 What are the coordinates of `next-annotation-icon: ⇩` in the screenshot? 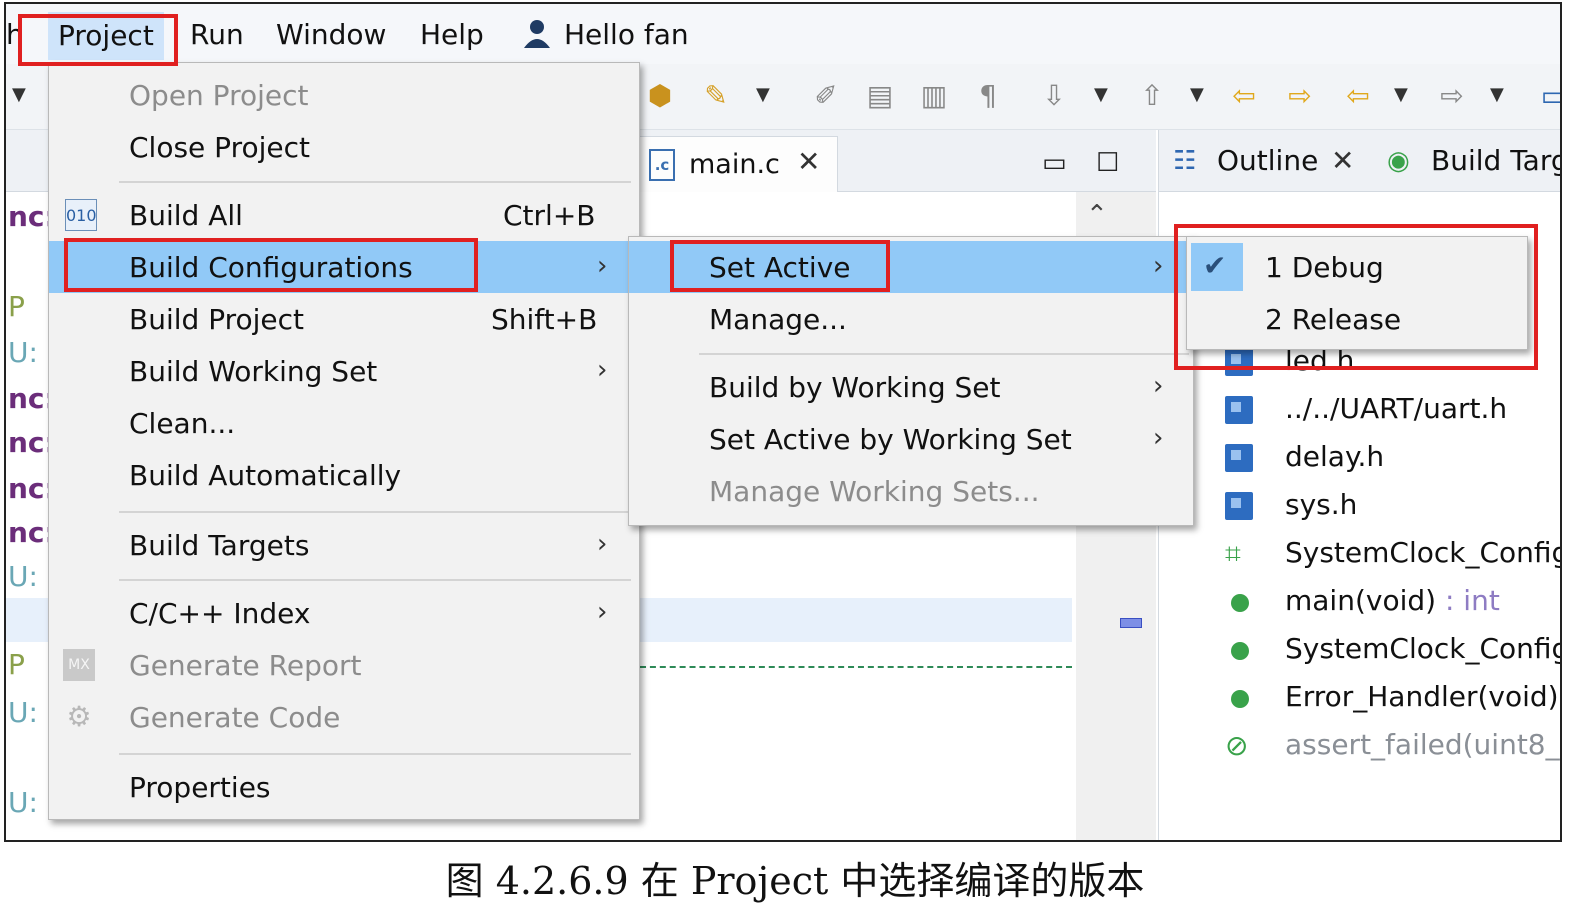 It's located at (1054, 96).